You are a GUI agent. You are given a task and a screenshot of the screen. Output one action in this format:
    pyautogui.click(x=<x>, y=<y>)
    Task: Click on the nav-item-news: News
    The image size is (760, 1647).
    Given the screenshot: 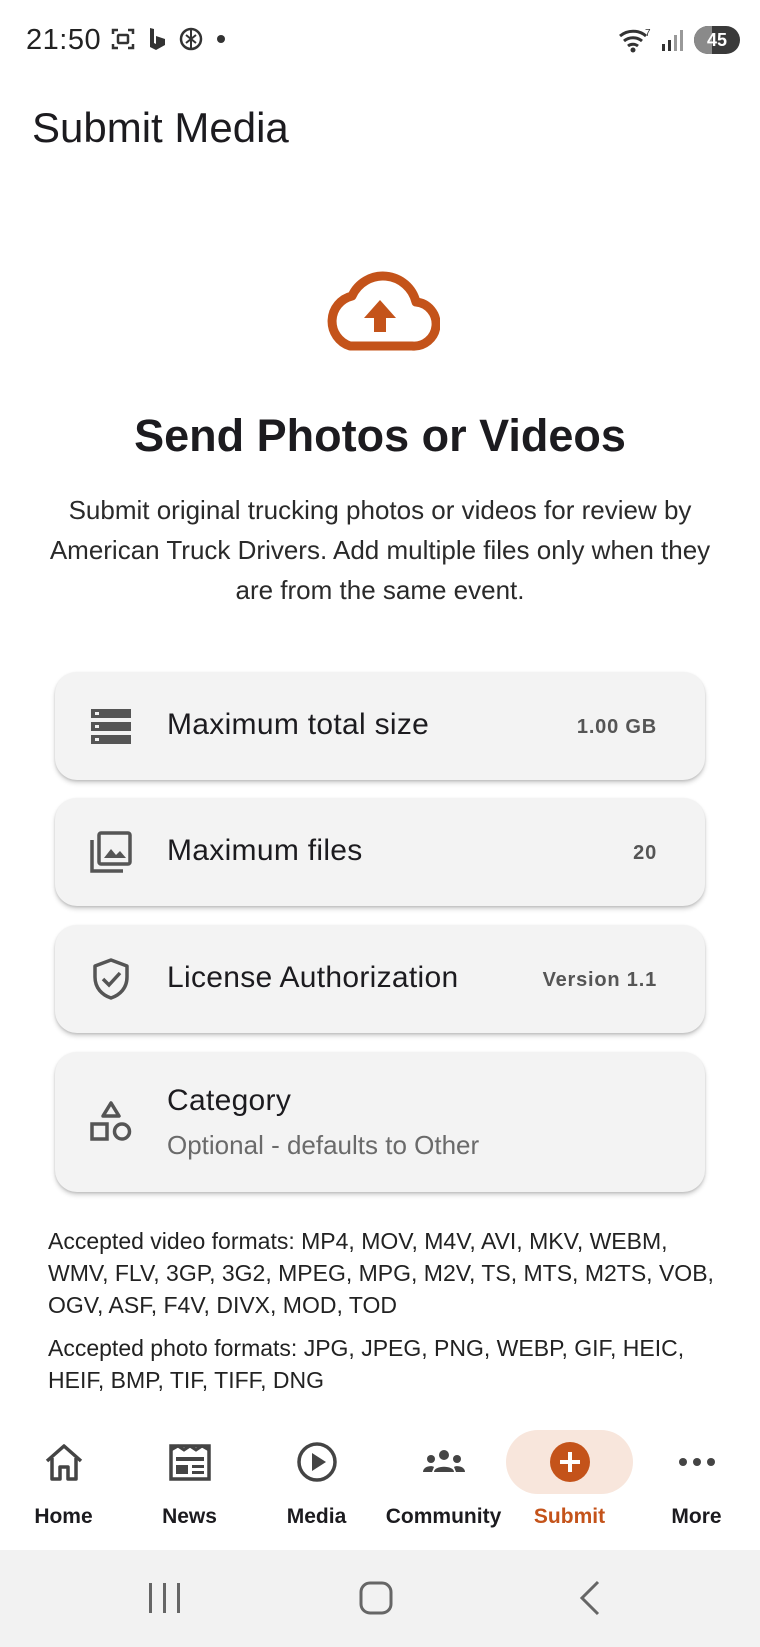 What is the action you would take?
    pyautogui.click(x=189, y=1480)
    